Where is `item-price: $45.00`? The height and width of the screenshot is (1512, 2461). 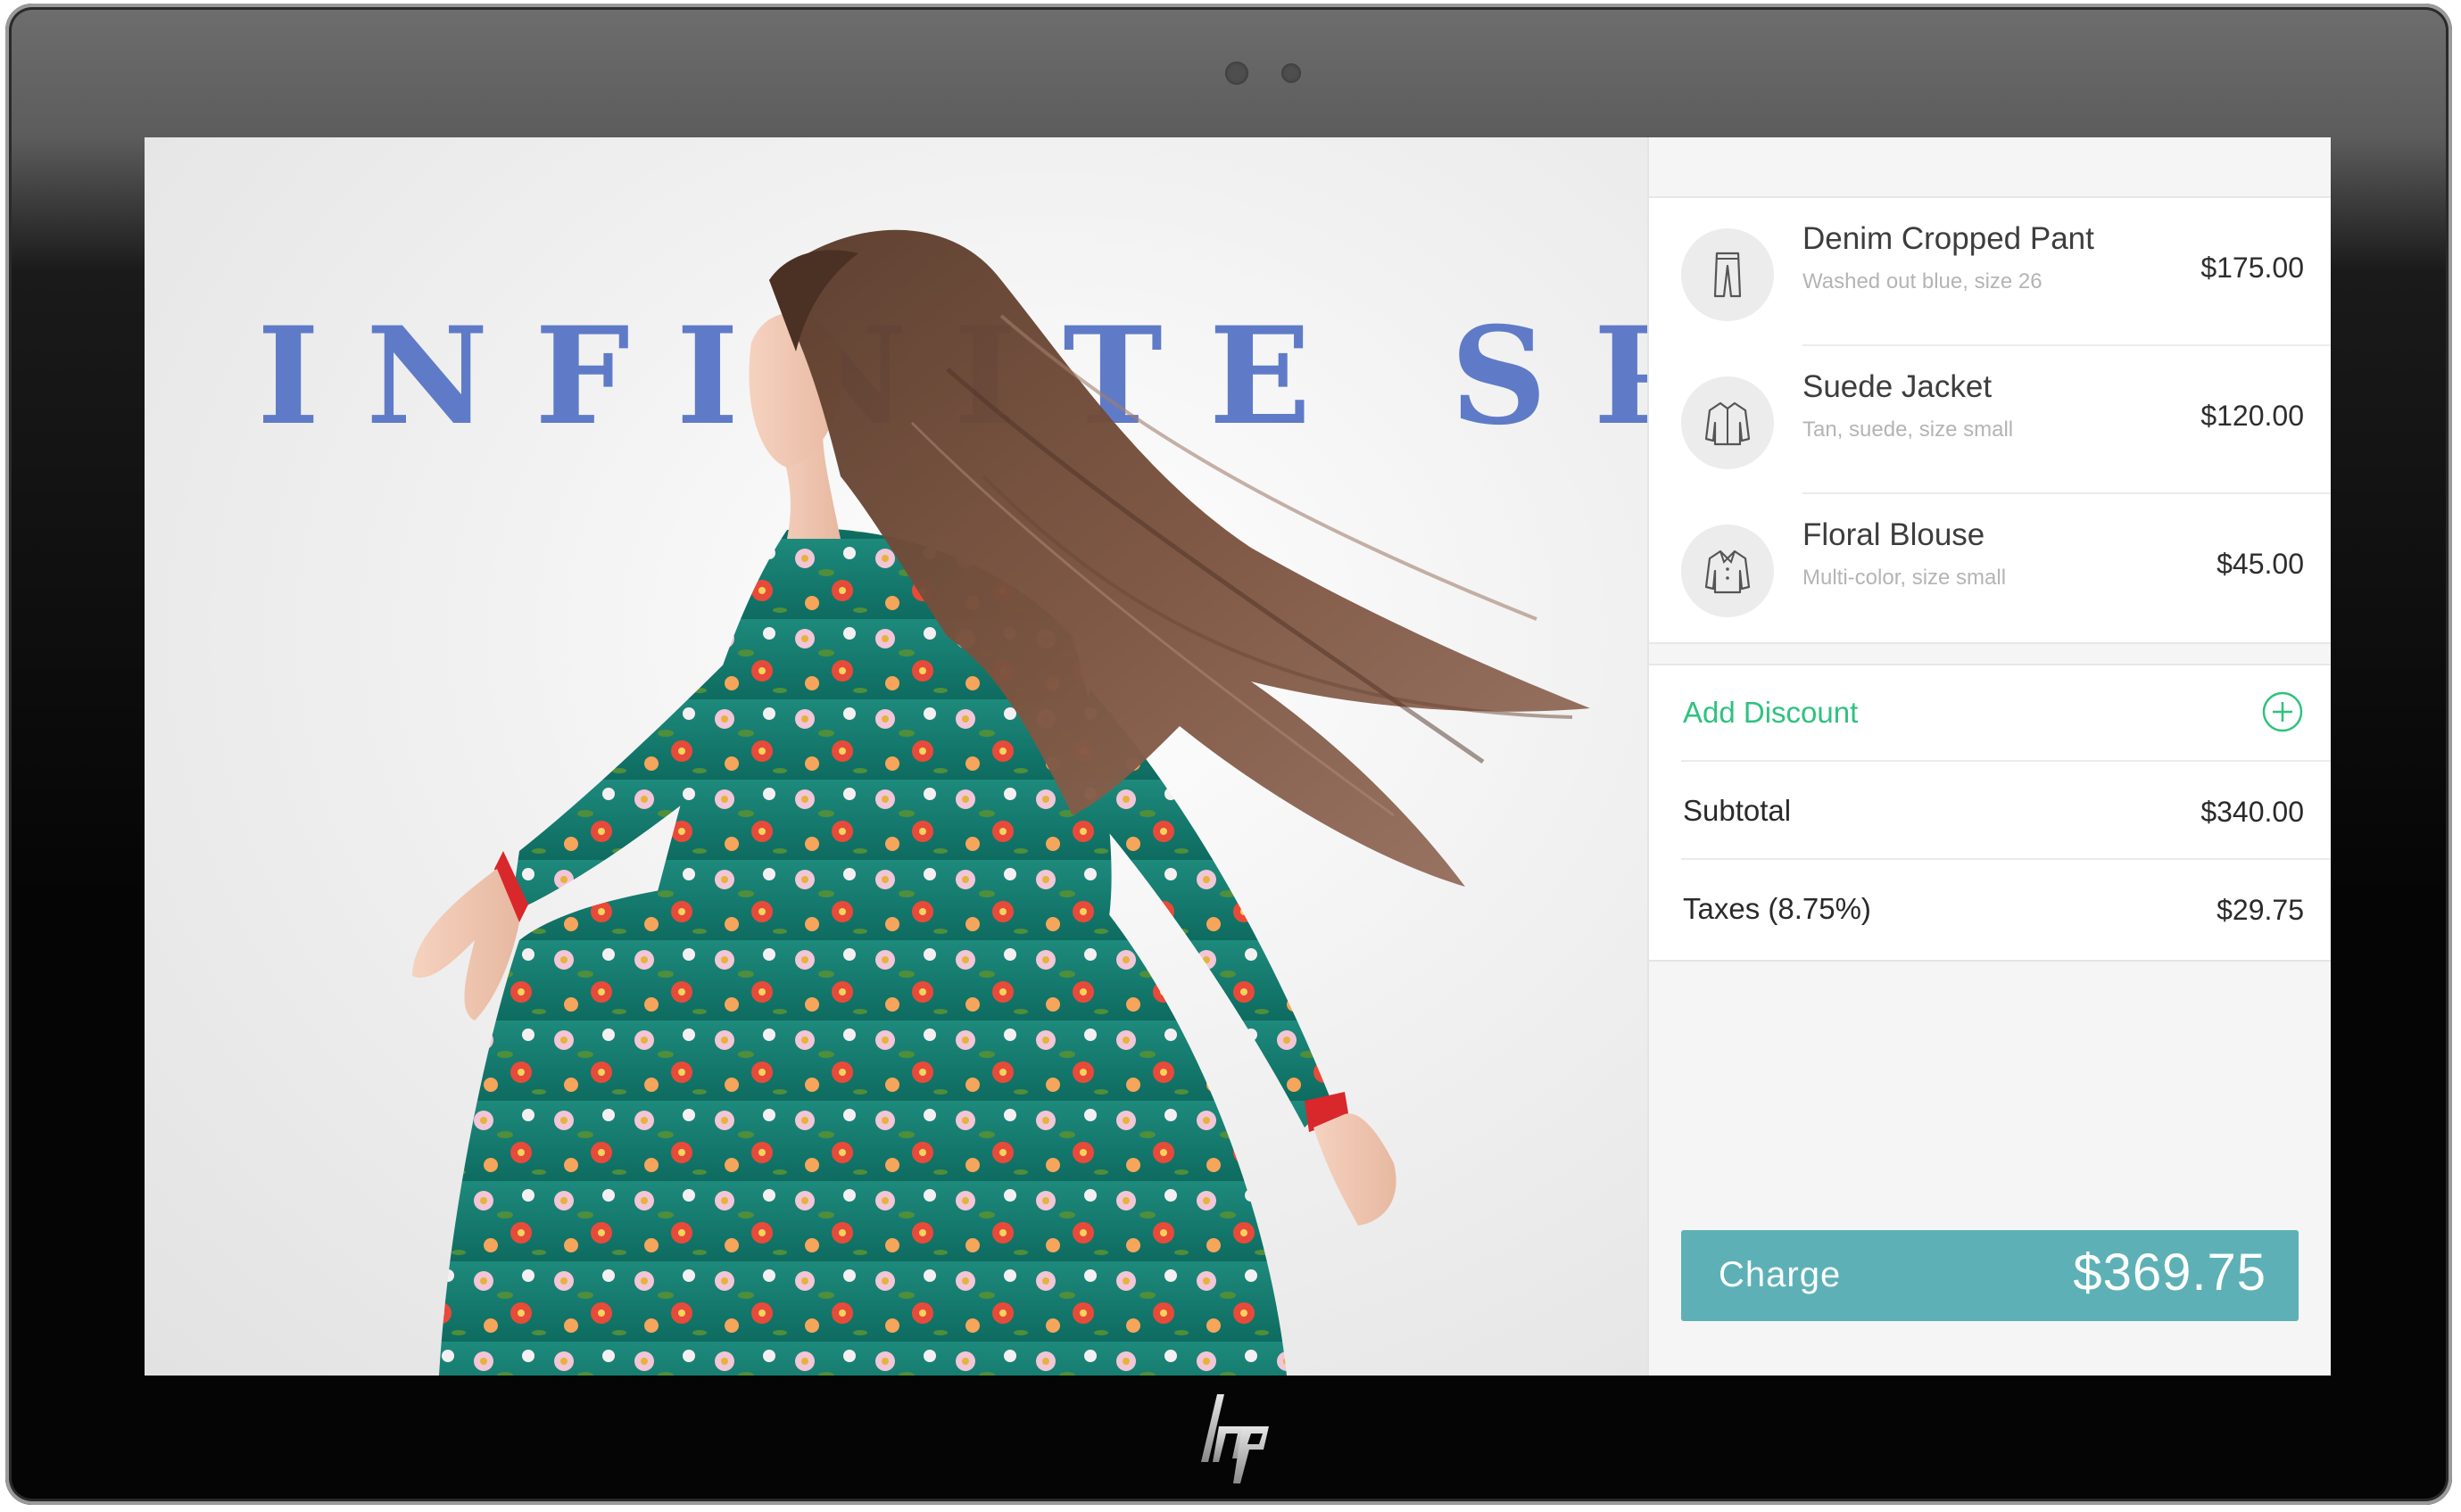
item-price: $45.00 is located at coordinates (2260, 564).